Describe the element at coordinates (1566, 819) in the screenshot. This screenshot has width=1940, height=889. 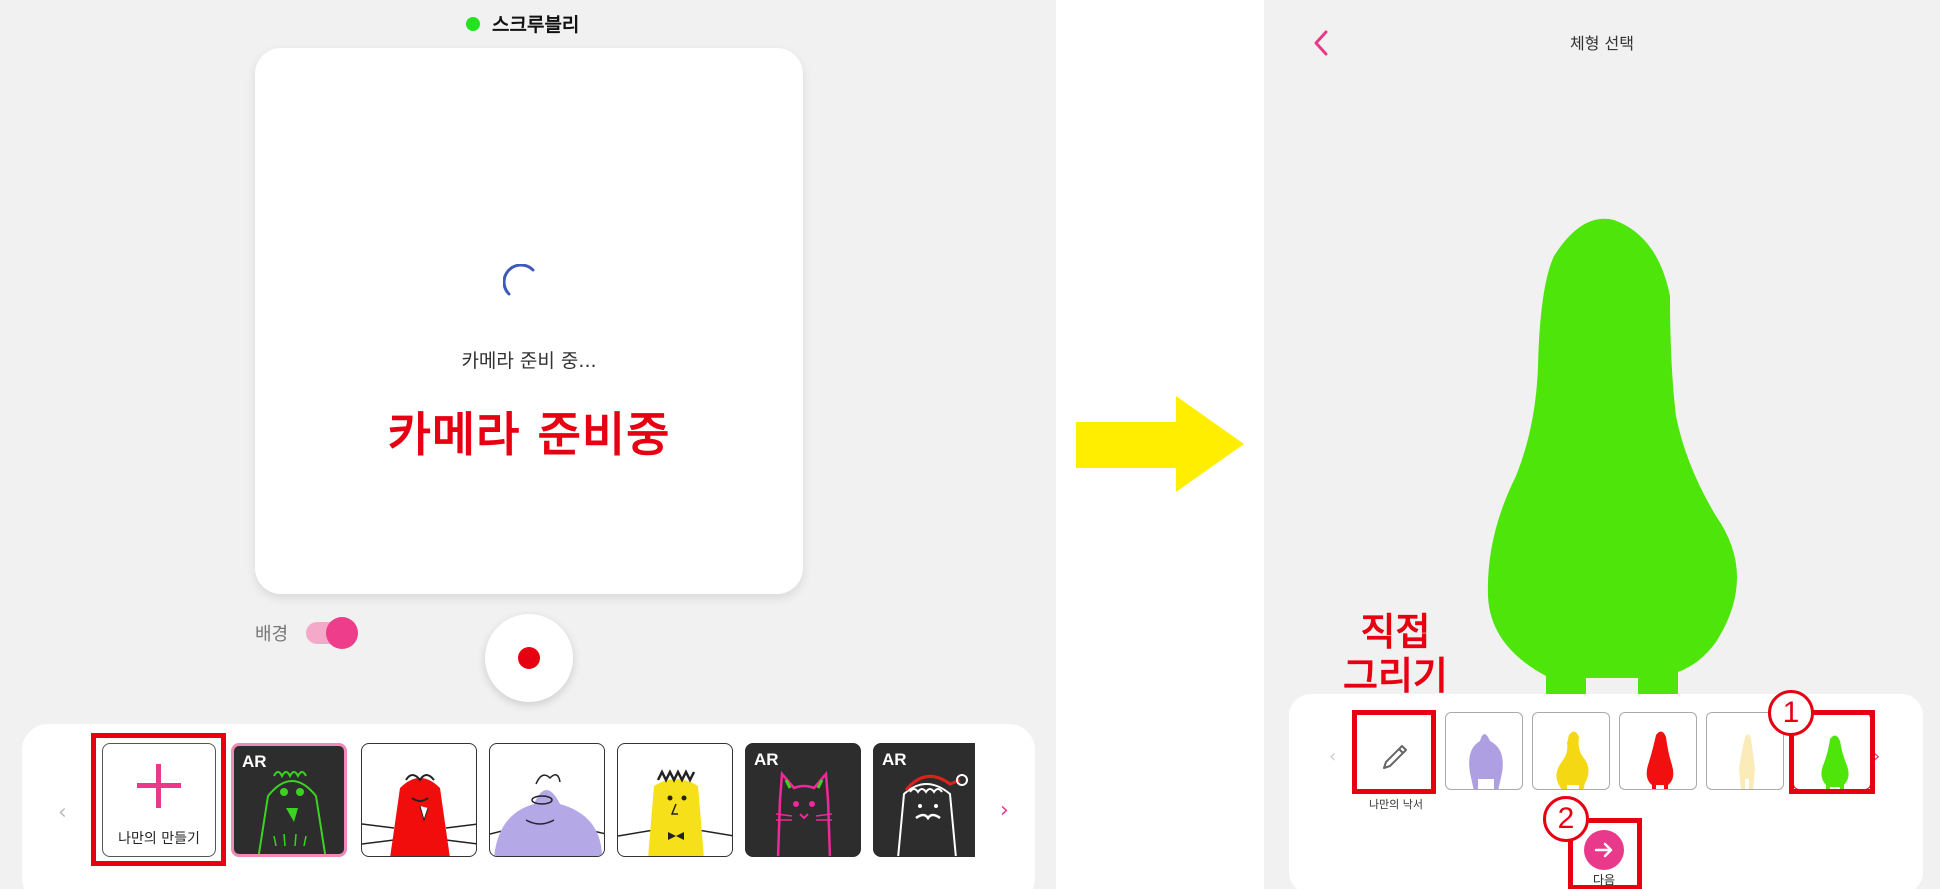
I see `step-2-marker: 2` at that location.